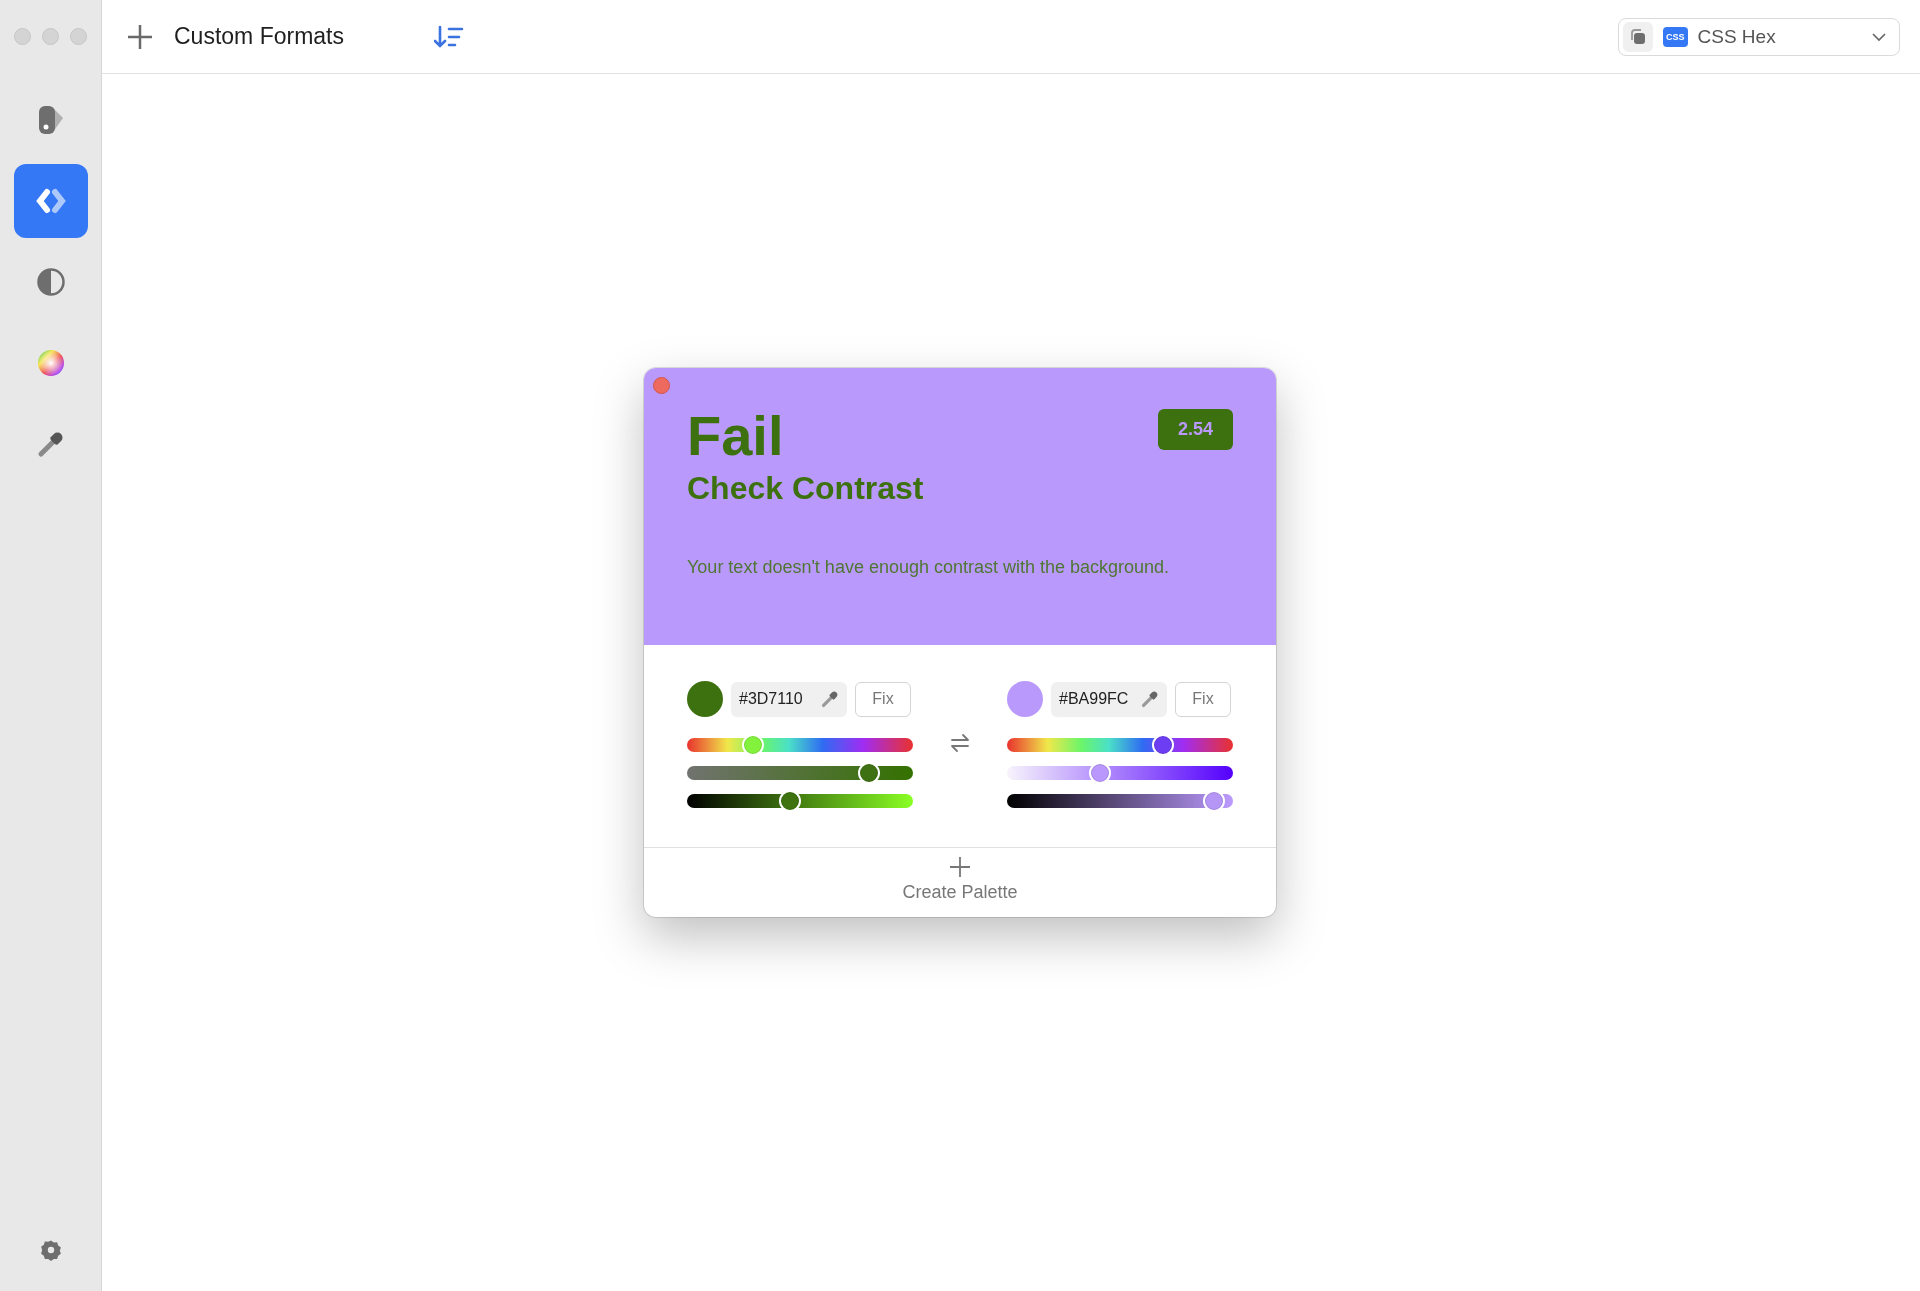  What do you see at coordinates (1879, 36) in the screenshot?
I see `chevron-icon` at bounding box center [1879, 36].